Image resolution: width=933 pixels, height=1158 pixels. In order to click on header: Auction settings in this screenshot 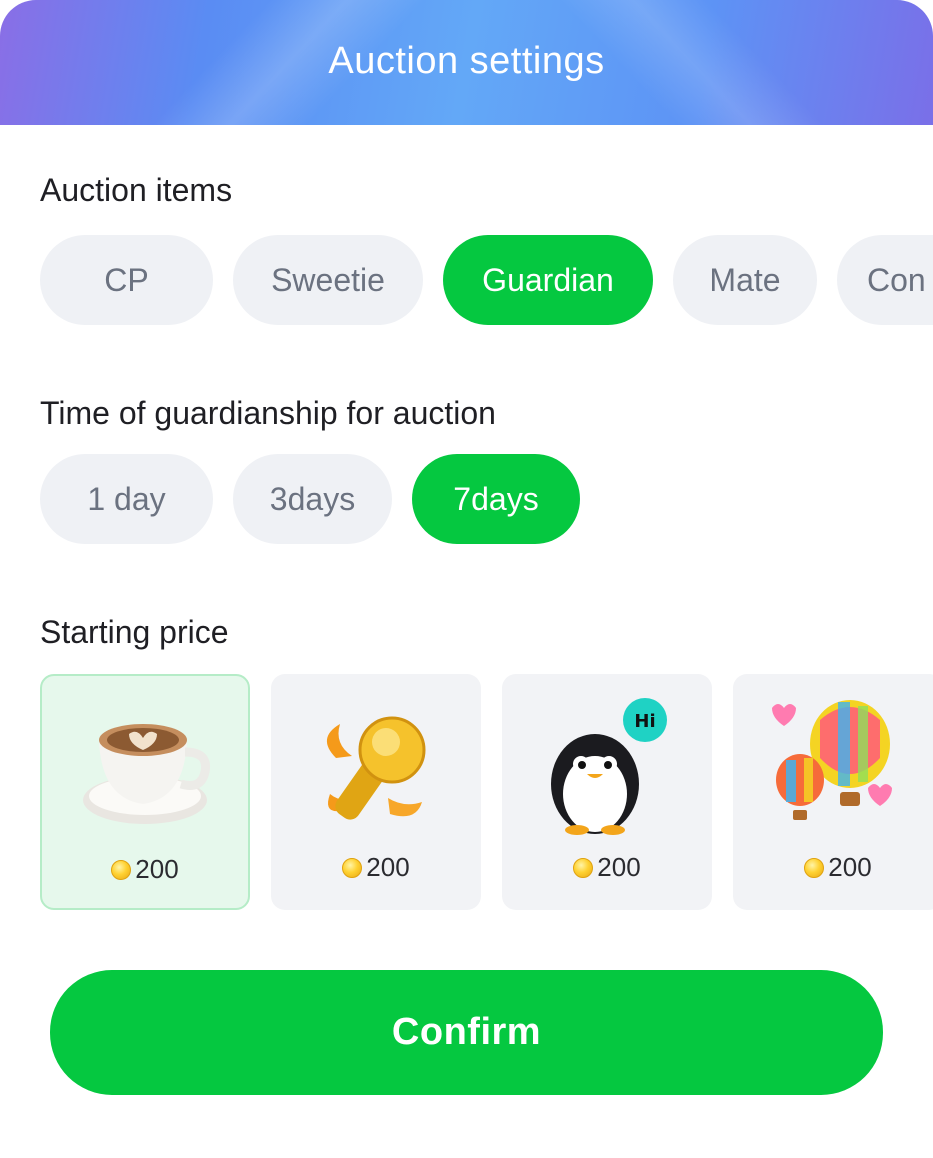, I will do `click(466, 62)`.